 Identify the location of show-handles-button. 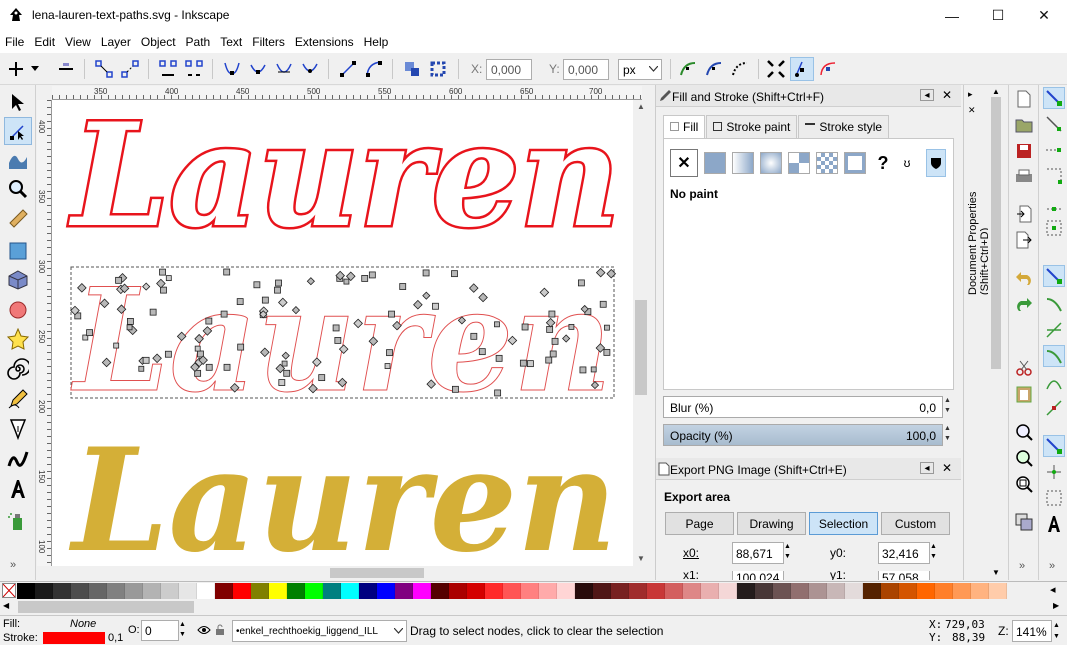
(802, 69).